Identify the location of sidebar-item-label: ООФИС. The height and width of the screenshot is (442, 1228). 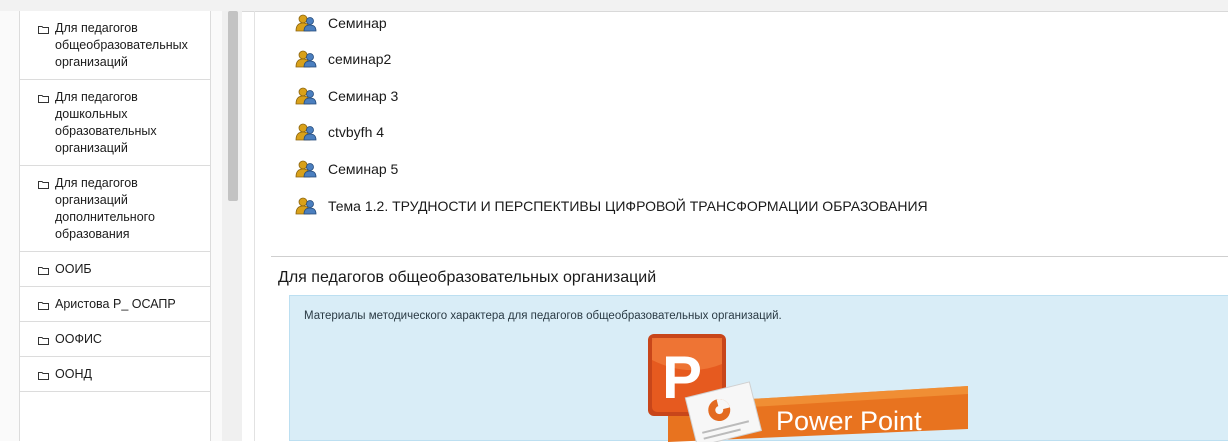
(78, 339).